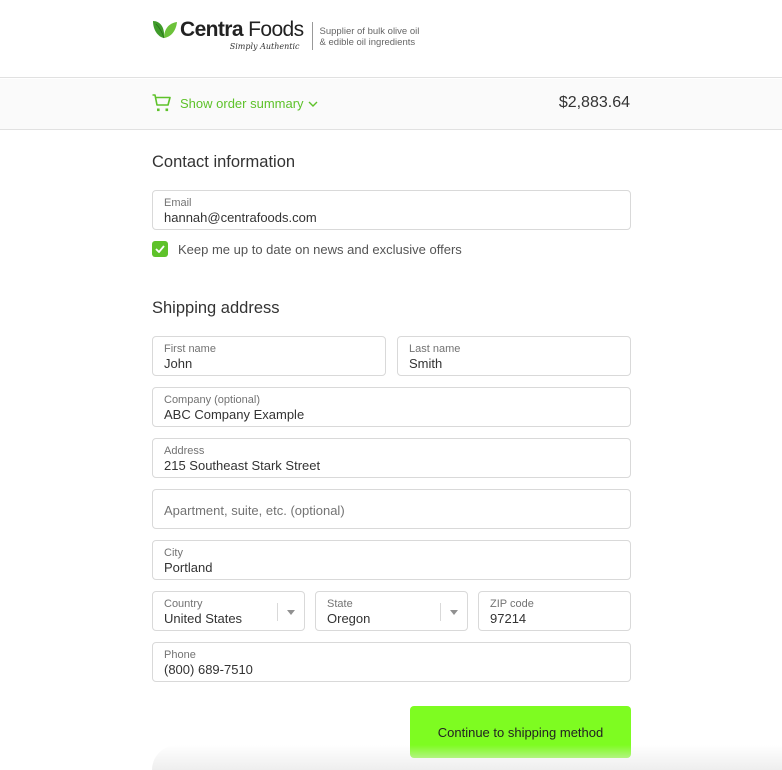  What do you see at coordinates (242, 103) in the screenshot?
I see `show-order-summary-label: Show order summary` at bounding box center [242, 103].